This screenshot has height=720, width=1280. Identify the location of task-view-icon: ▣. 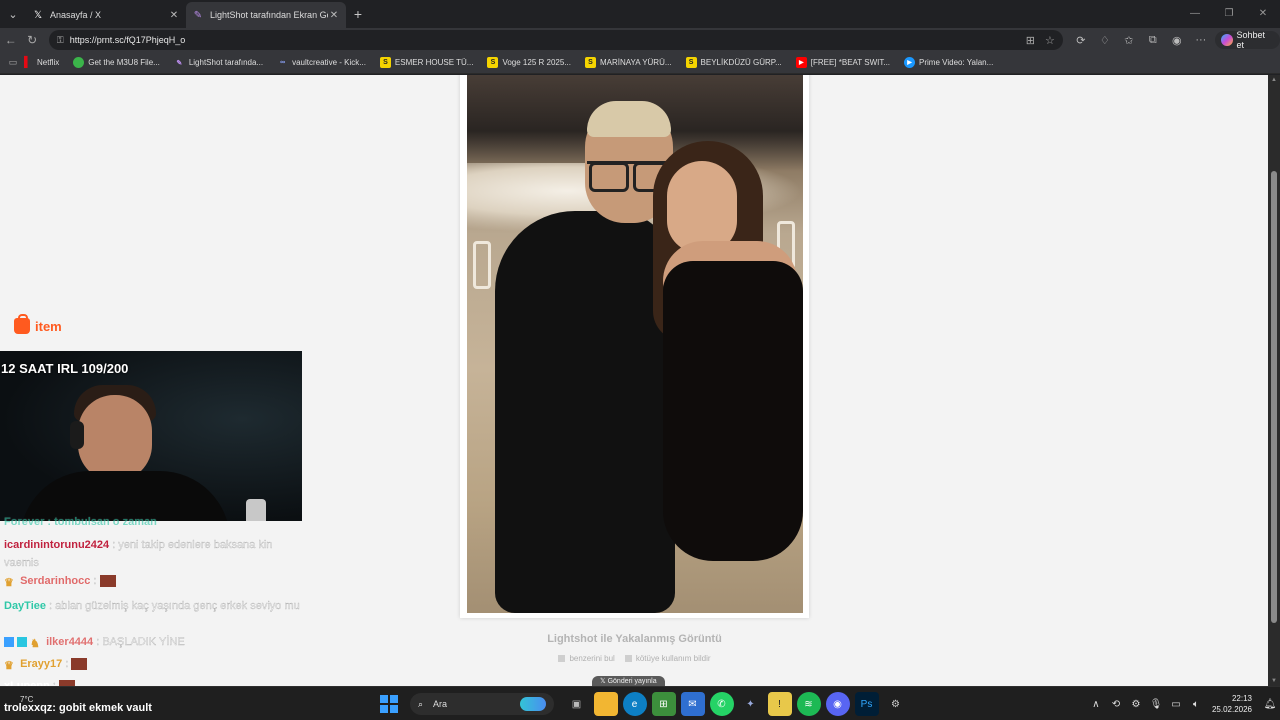
(577, 704).